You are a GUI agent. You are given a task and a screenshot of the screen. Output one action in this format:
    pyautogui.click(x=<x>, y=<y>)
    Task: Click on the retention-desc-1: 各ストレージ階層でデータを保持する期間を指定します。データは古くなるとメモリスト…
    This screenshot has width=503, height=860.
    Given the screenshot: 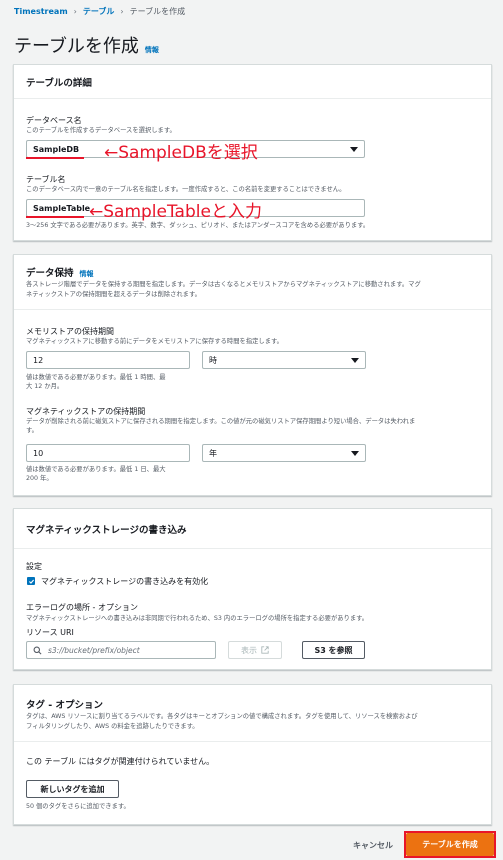 What is the action you would take?
    pyautogui.click(x=223, y=284)
    